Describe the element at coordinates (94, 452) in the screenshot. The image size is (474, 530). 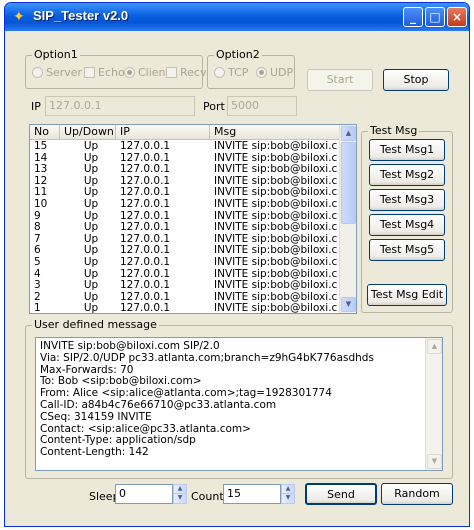
I see `message-line: Content-Length: 142` at that location.